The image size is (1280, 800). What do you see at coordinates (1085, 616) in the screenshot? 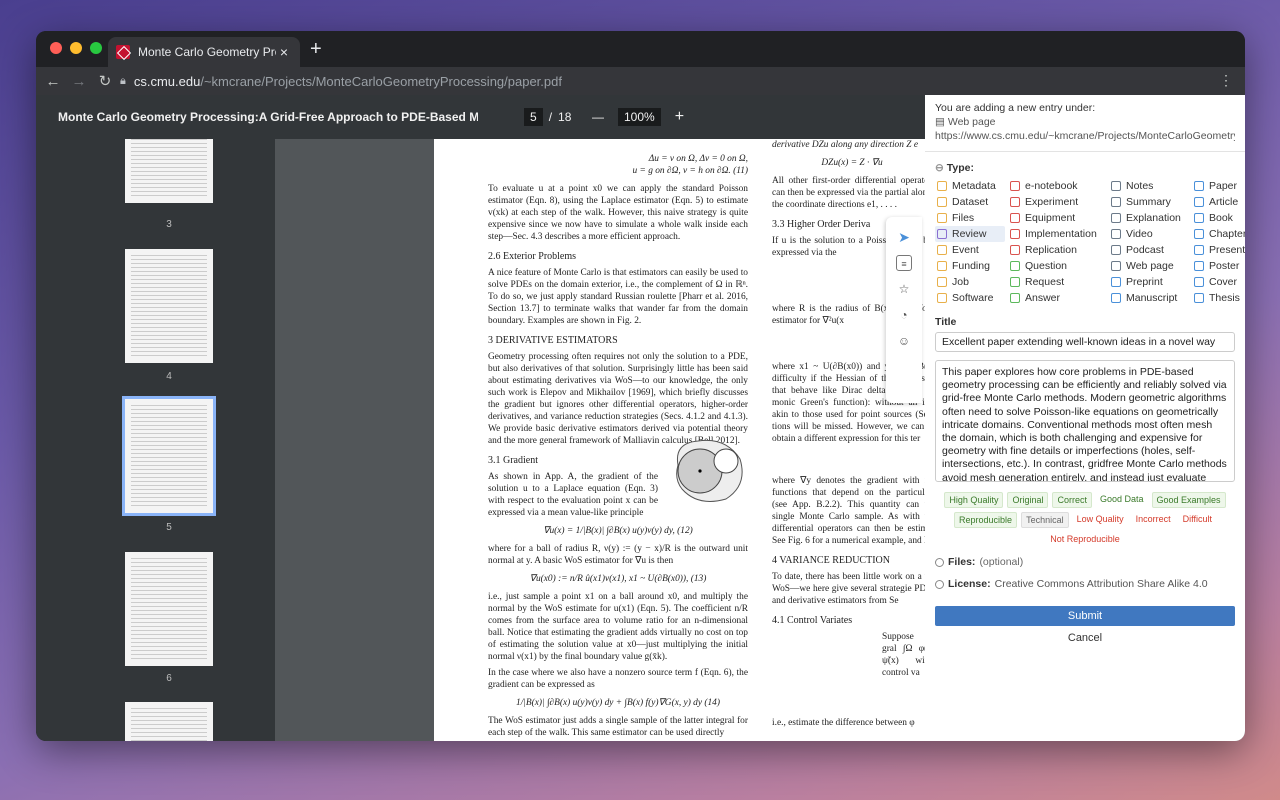
I see `submit-button: Submit` at bounding box center [1085, 616].